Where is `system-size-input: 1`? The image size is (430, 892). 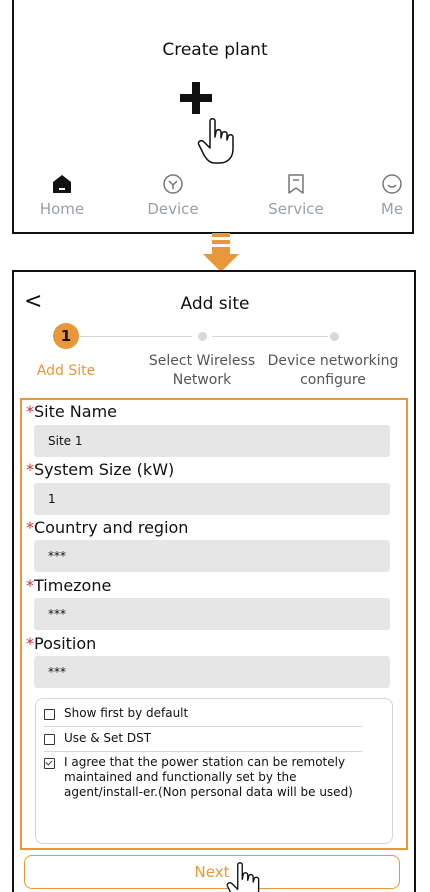 system-size-input: 1 is located at coordinates (212, 499).